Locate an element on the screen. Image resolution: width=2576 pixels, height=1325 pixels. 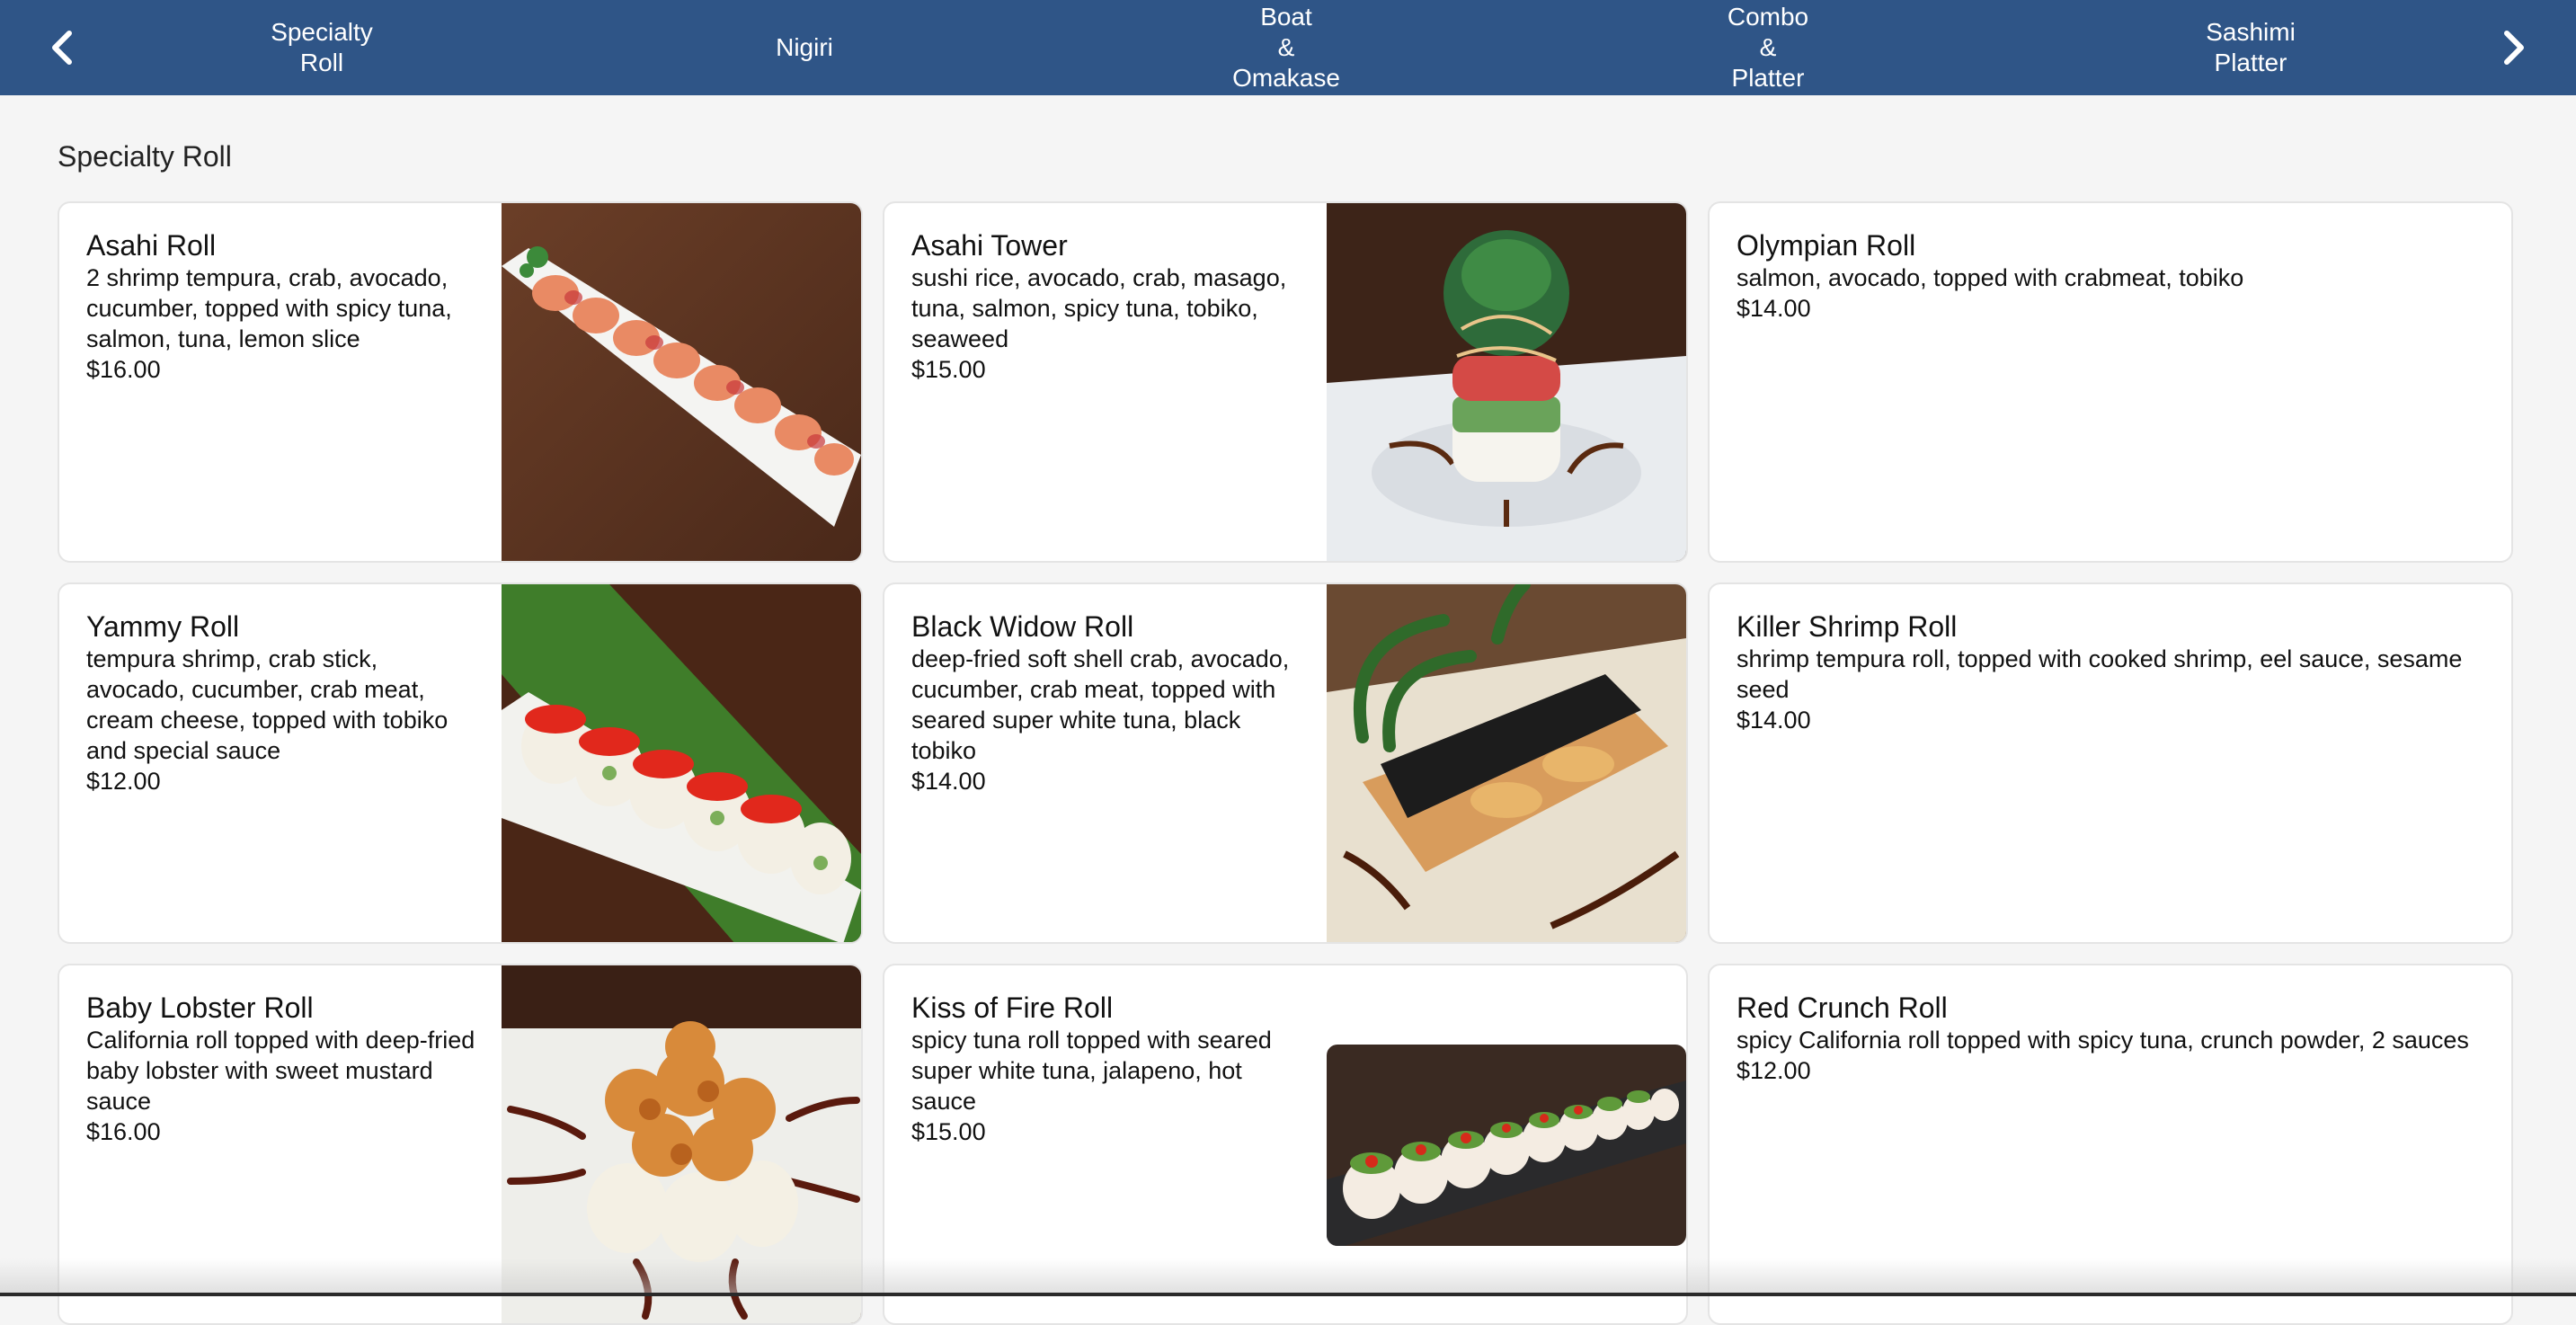
tab-boat-omakase: Boat & Omakase is located at coordinates (1286, 48).